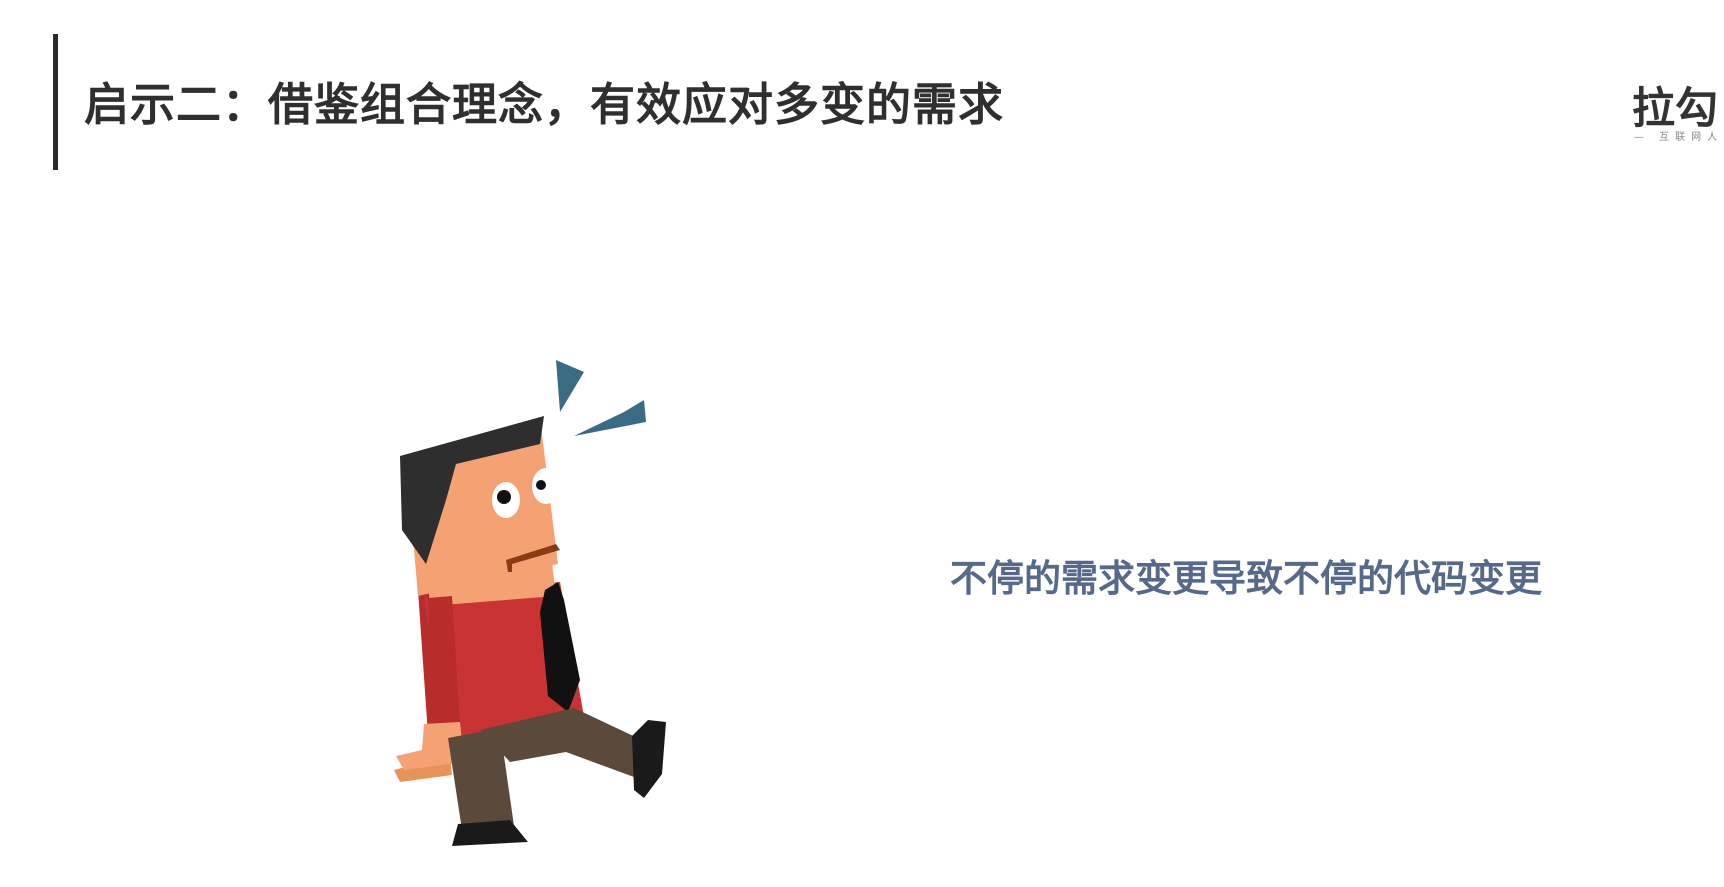 Image resolution: width=1724 pixels, height=887 pixels. What do you see at coordinates (1675, 109) in the screenshot?
I see `brand-logo: 拉勾` at bounding box center [1675, 109].